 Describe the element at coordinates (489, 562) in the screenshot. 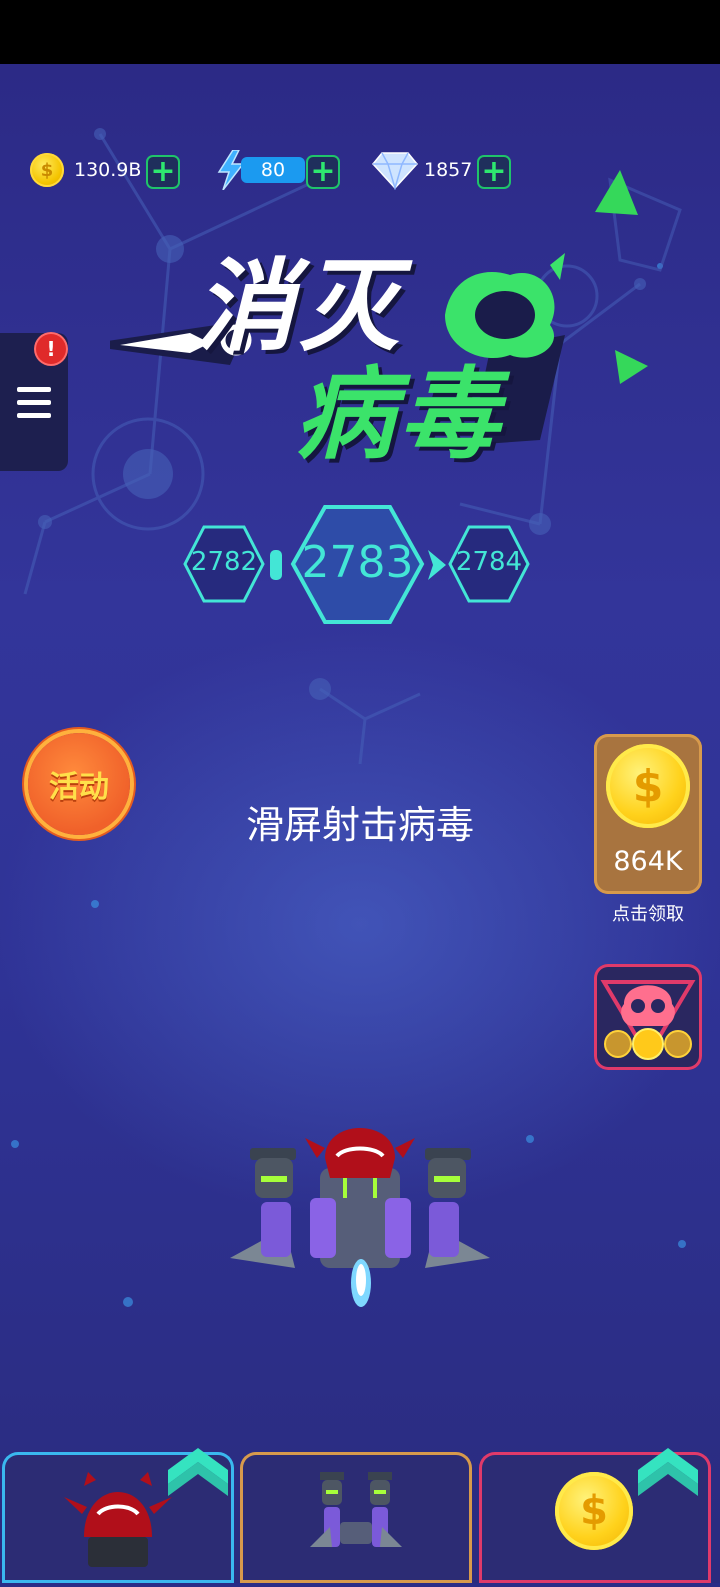

I see `next-level: 2784` at that location.